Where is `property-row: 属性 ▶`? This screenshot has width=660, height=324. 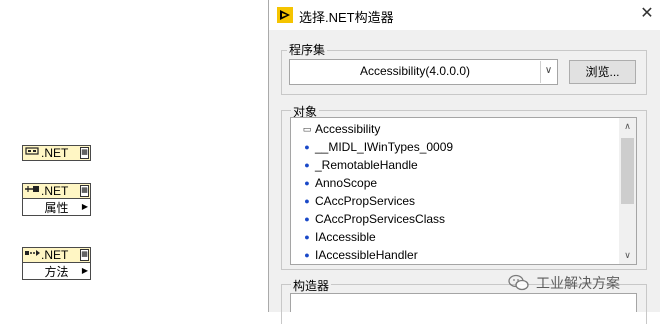
property-row: 属性 ▶ is located at coordinates (56, 207).